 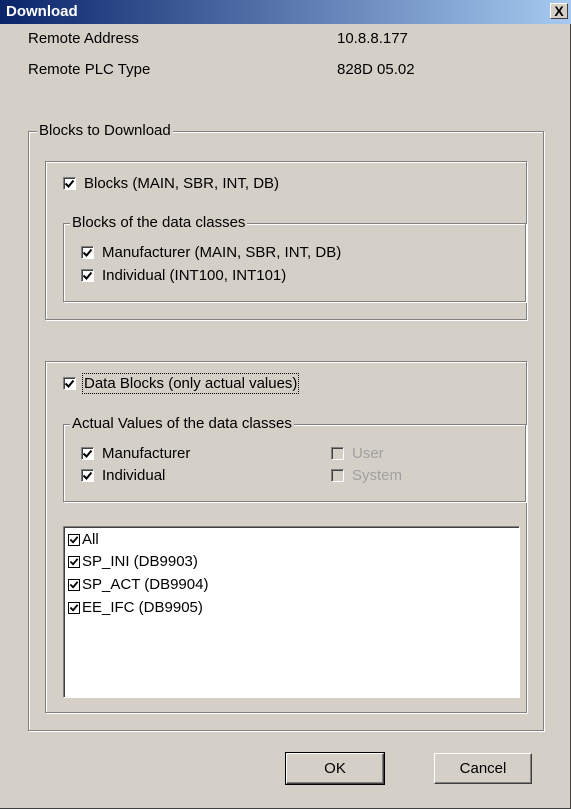 What do you see at coordinates (483, 768) in the screenshot?
I see `cancel-button: Cancel` at bounding box center [483, 768].